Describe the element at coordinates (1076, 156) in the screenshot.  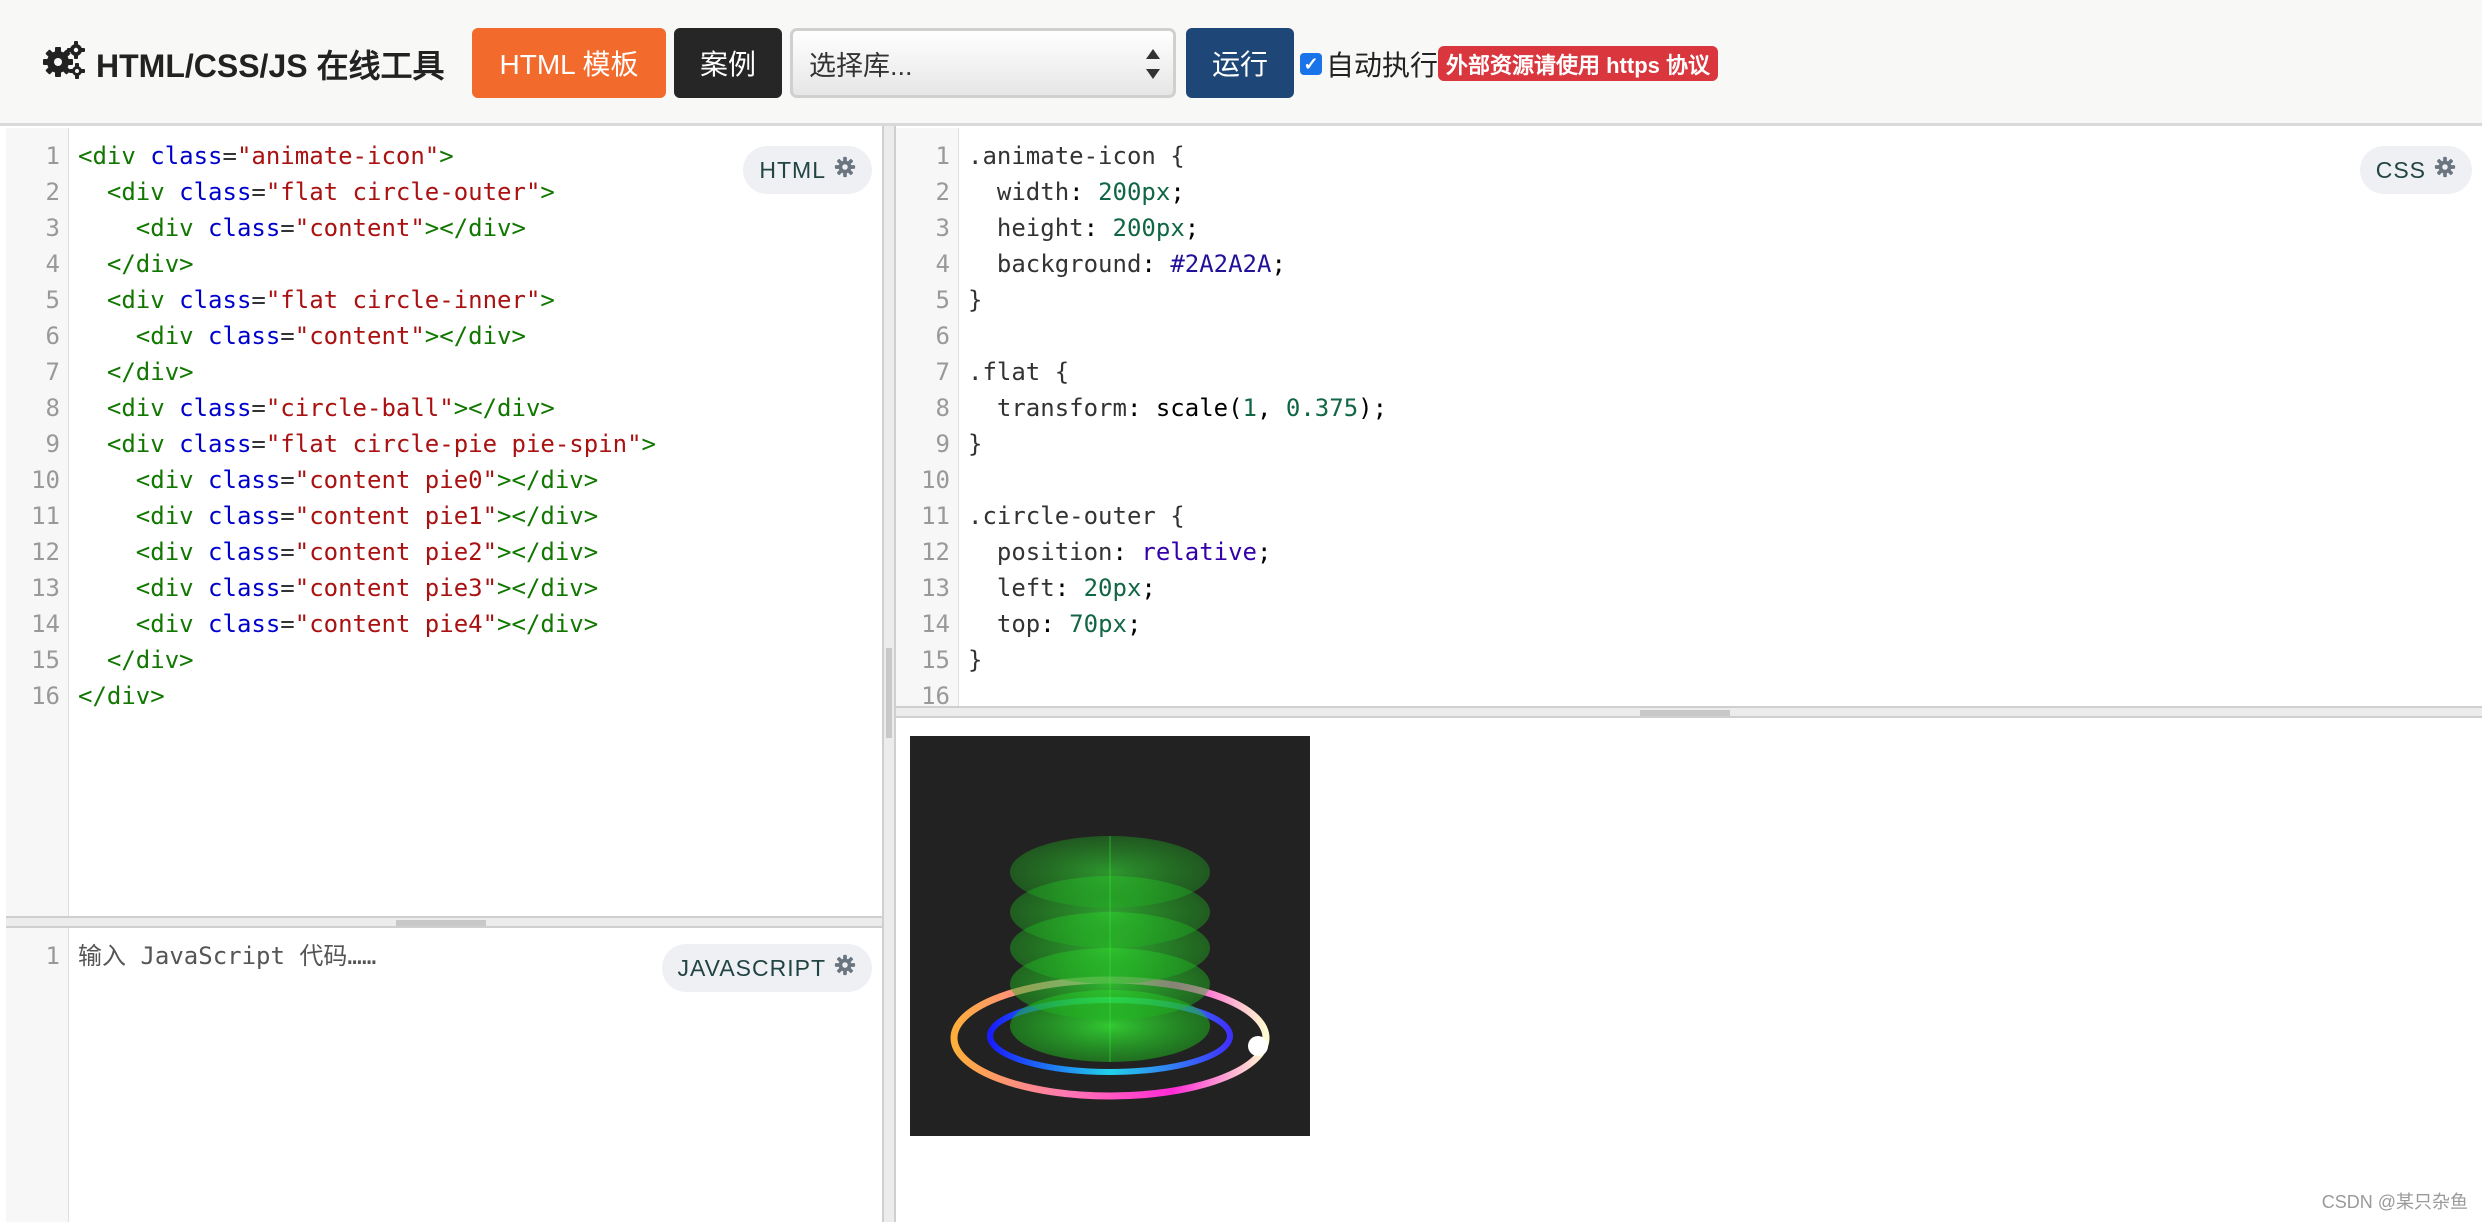
I see `code-line: .animate-icon {` at that location.